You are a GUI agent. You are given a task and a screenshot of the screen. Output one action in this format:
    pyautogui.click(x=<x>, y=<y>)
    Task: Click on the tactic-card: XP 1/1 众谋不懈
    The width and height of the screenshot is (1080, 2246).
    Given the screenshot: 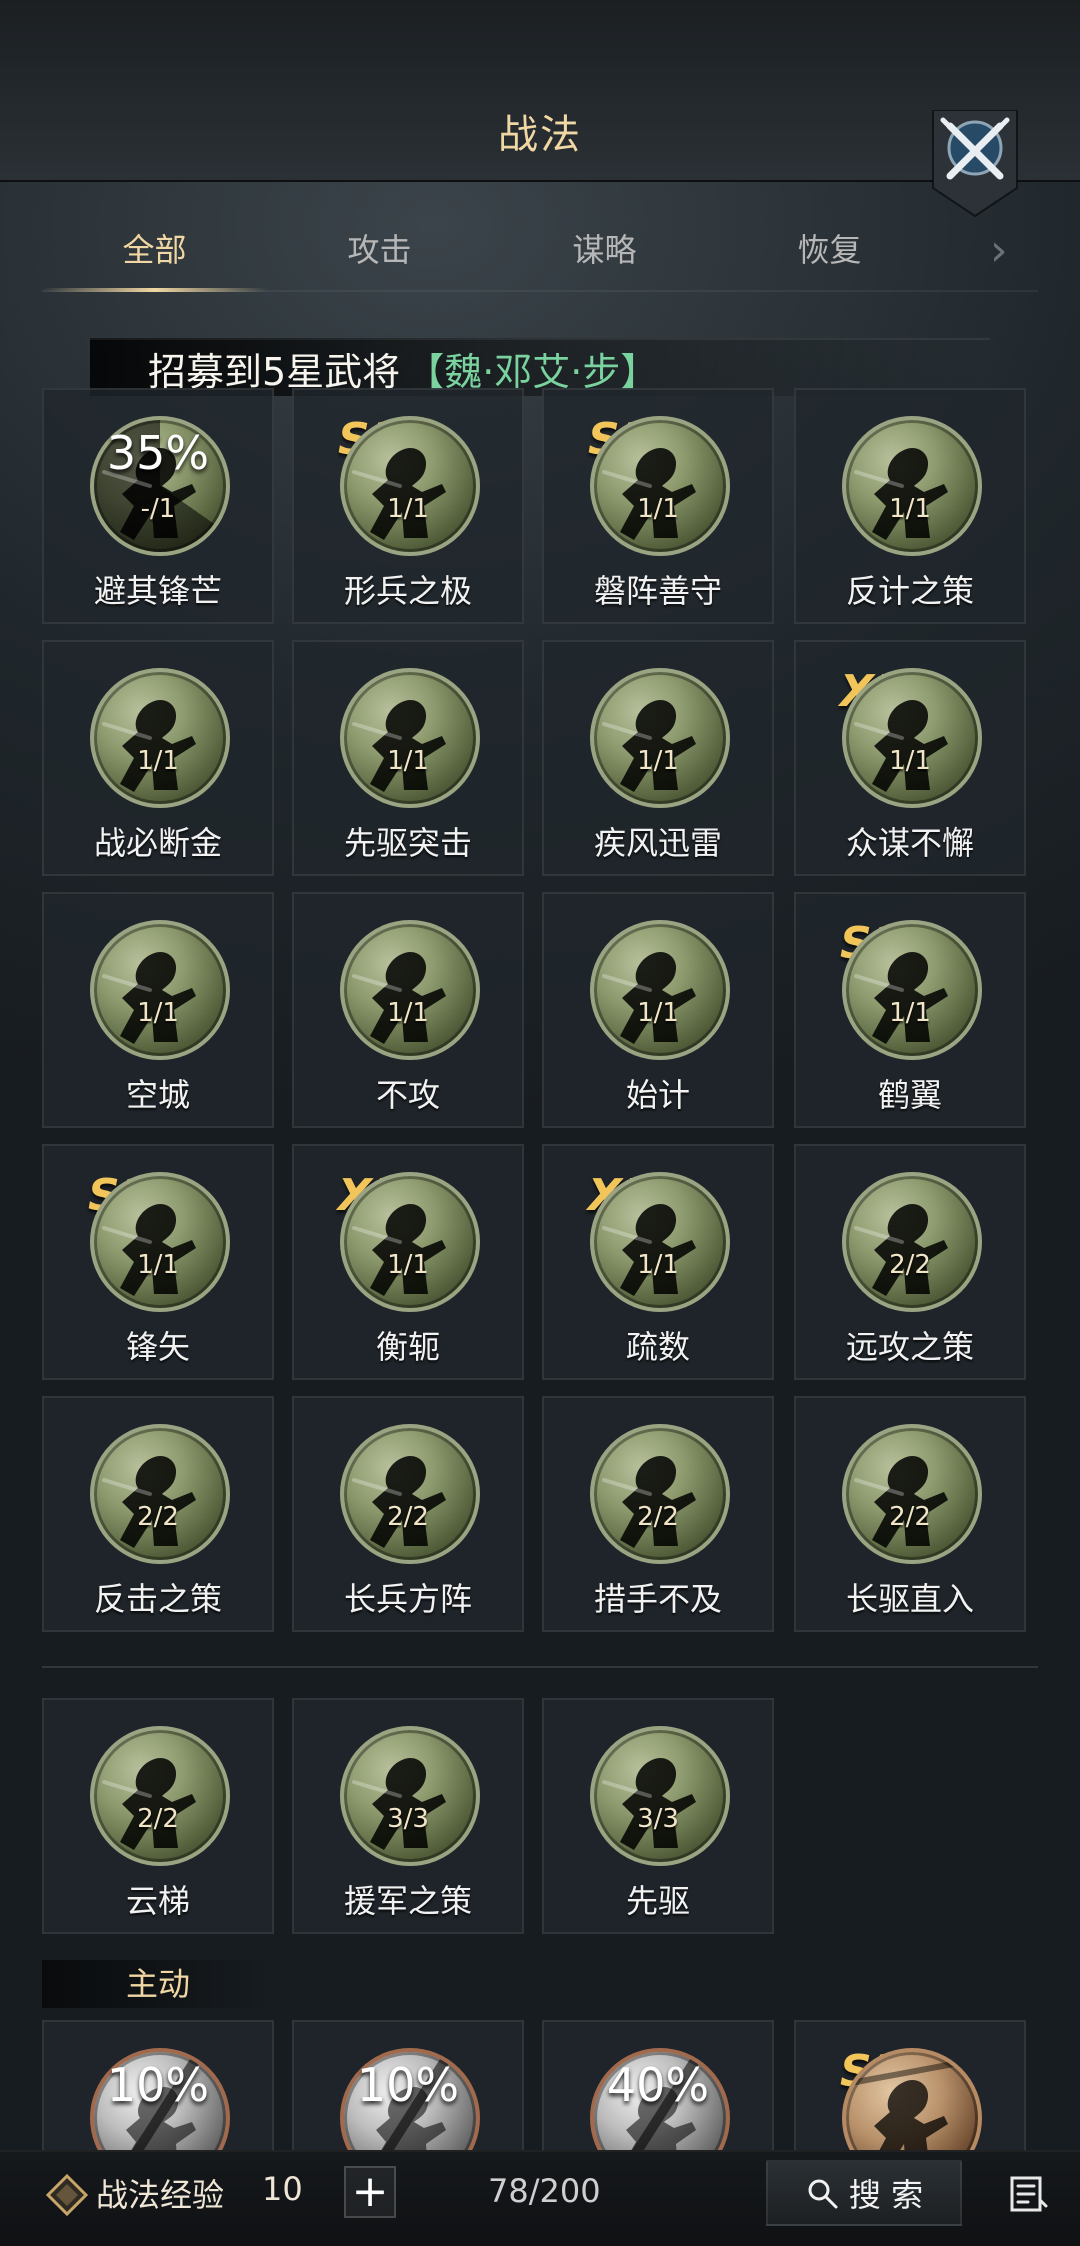 What is the action you would take?
    pyautogui.click(x=910, y=758)
    